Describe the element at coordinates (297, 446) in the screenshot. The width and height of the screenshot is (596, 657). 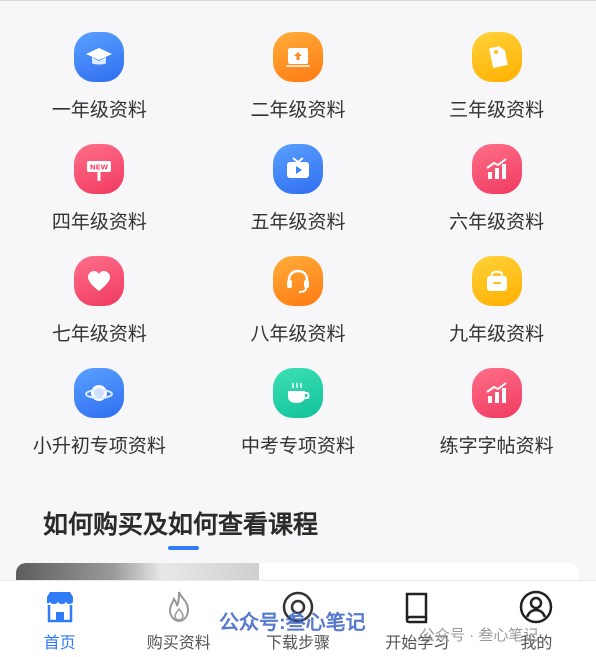
I see `grade-label: 中考专项资料` at that location.